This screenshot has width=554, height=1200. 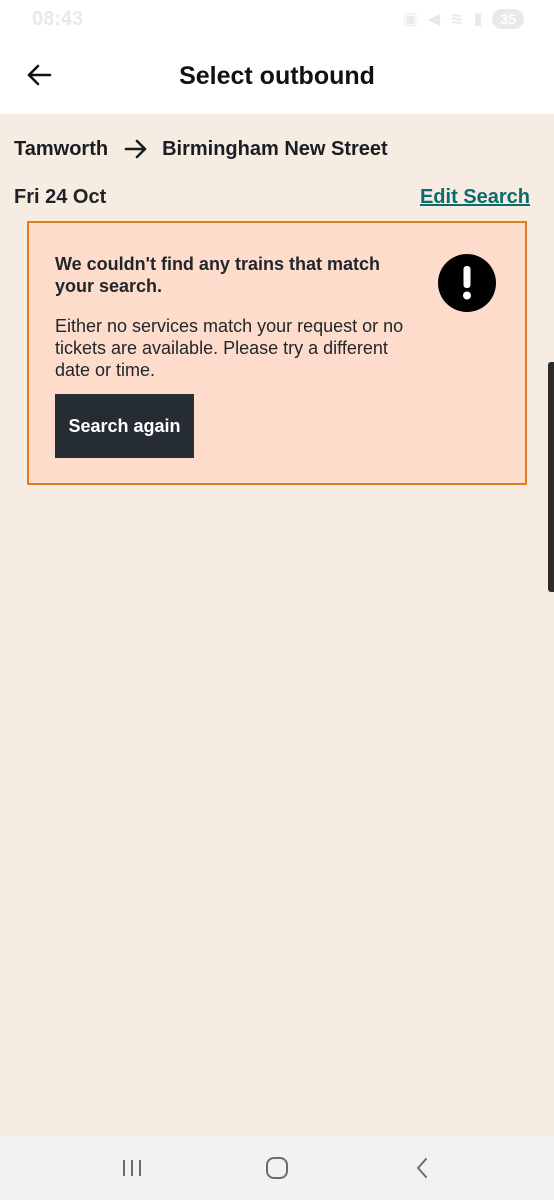 I want to click on home-button, so click(x=277, y=1168).